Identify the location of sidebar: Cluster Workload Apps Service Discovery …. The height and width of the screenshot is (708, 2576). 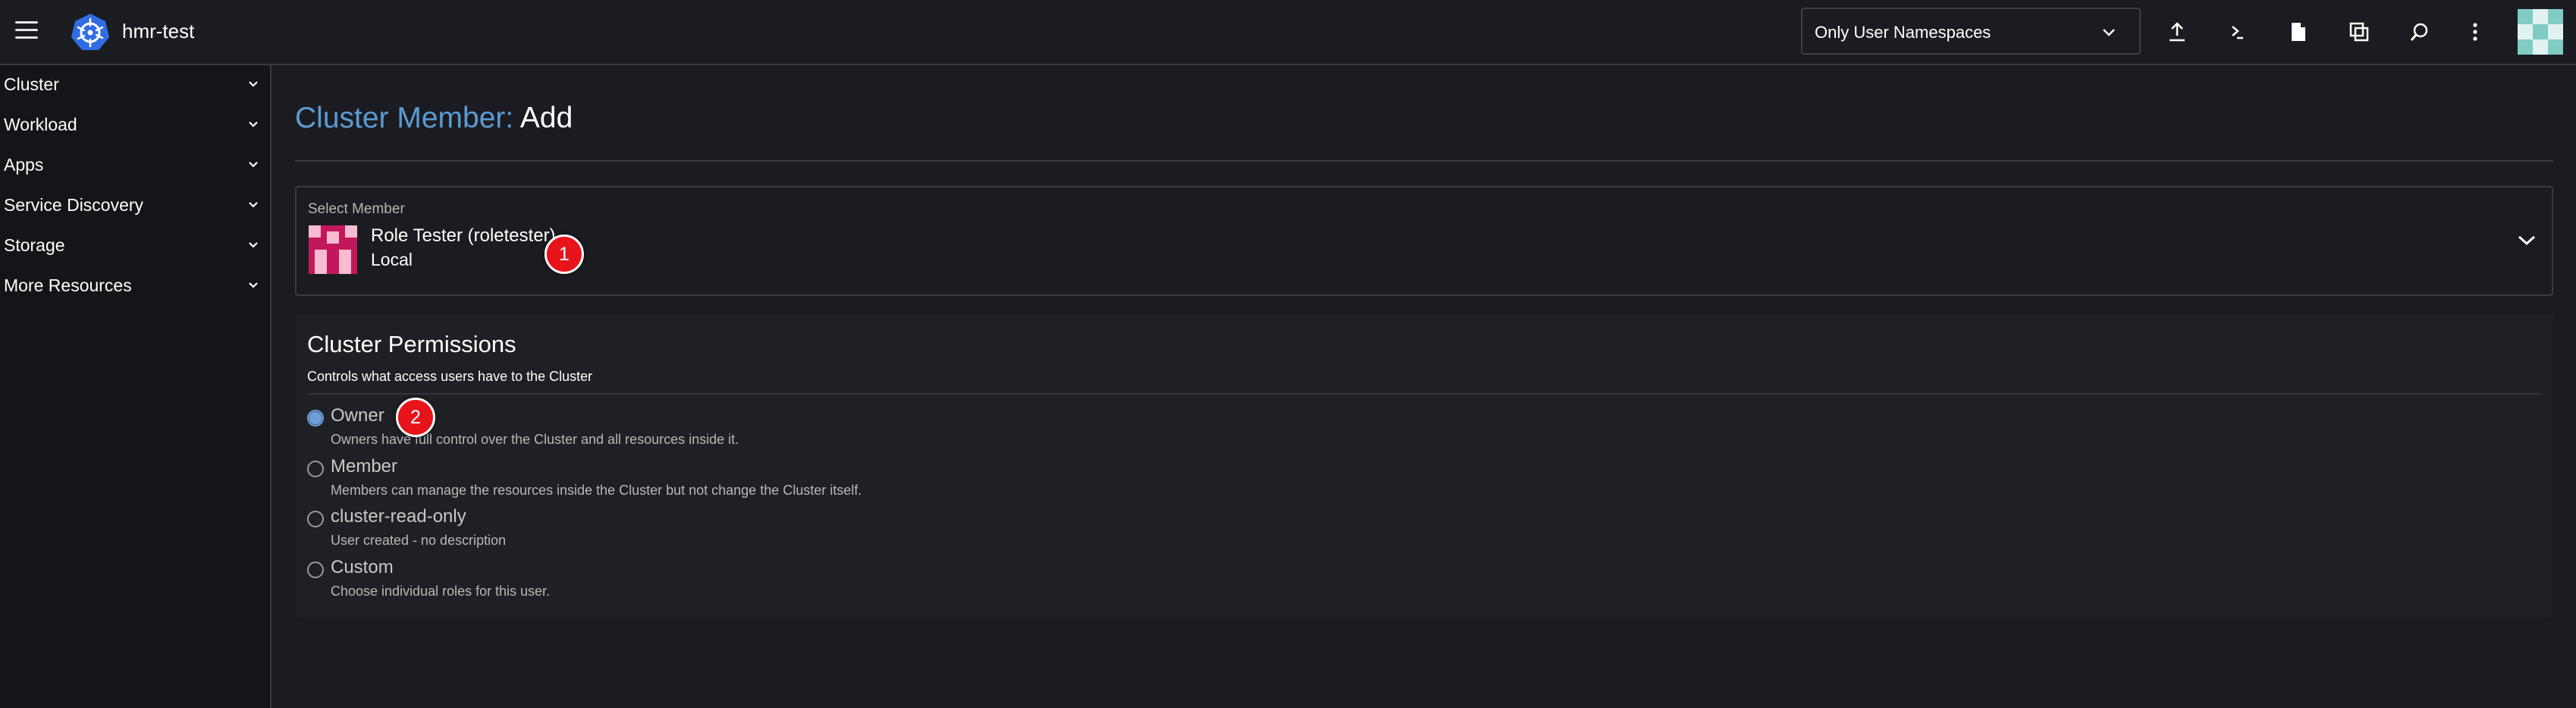
(135, 386).